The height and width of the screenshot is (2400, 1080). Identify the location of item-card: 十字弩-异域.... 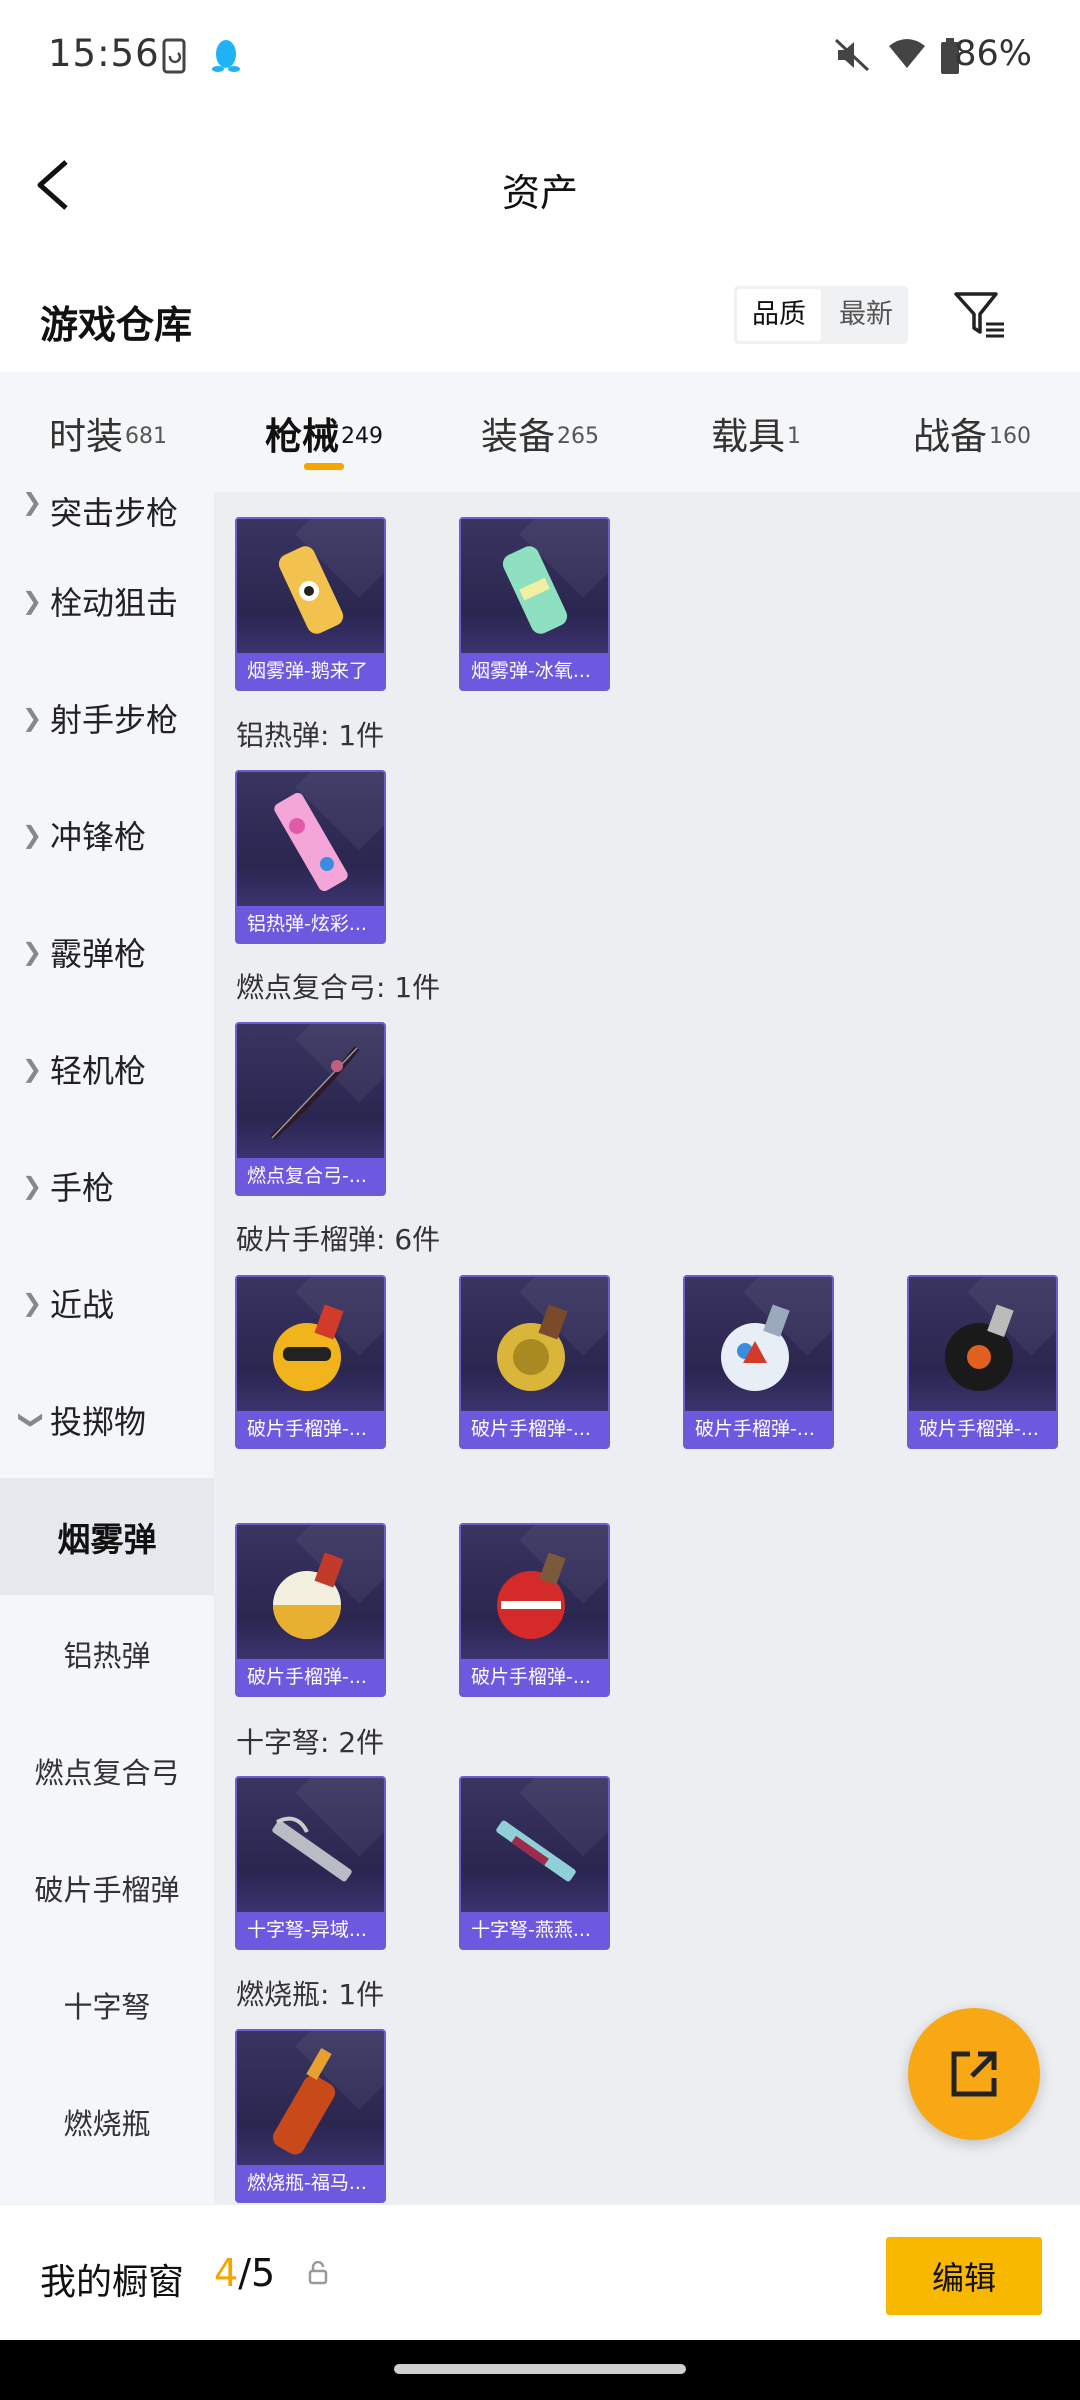
(310, 1863).